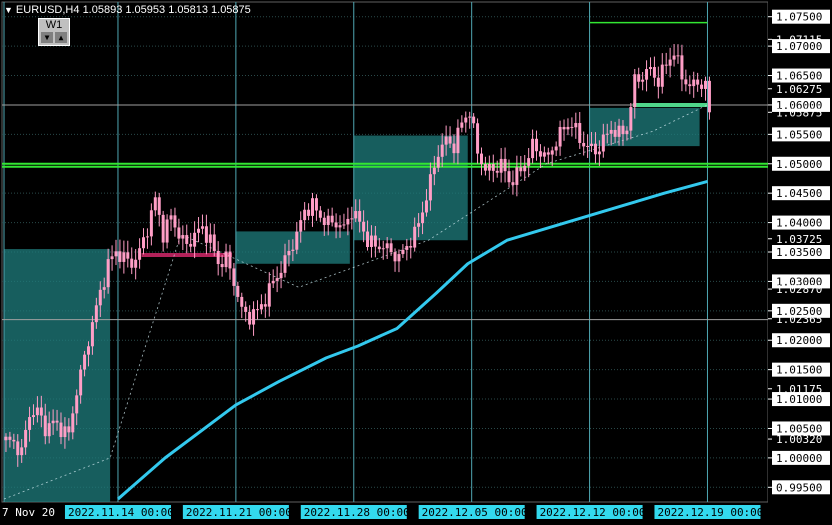 The image size is (832, 525). I want to click on price-label: 1.03500, so click(799, 252).